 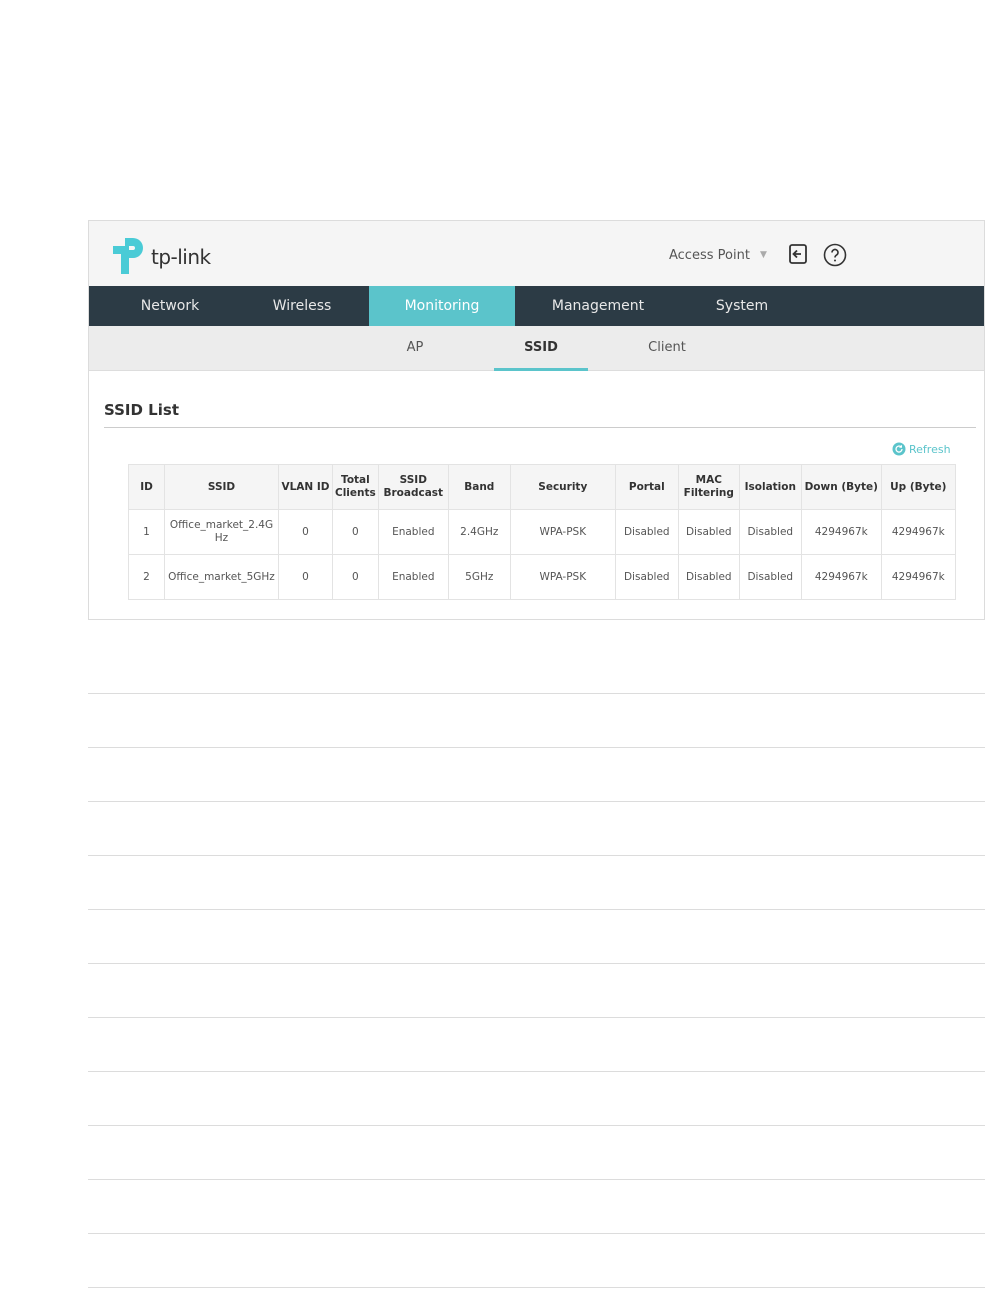 I want to click on table-cell: 5GHz, so click(x=479, y=577).